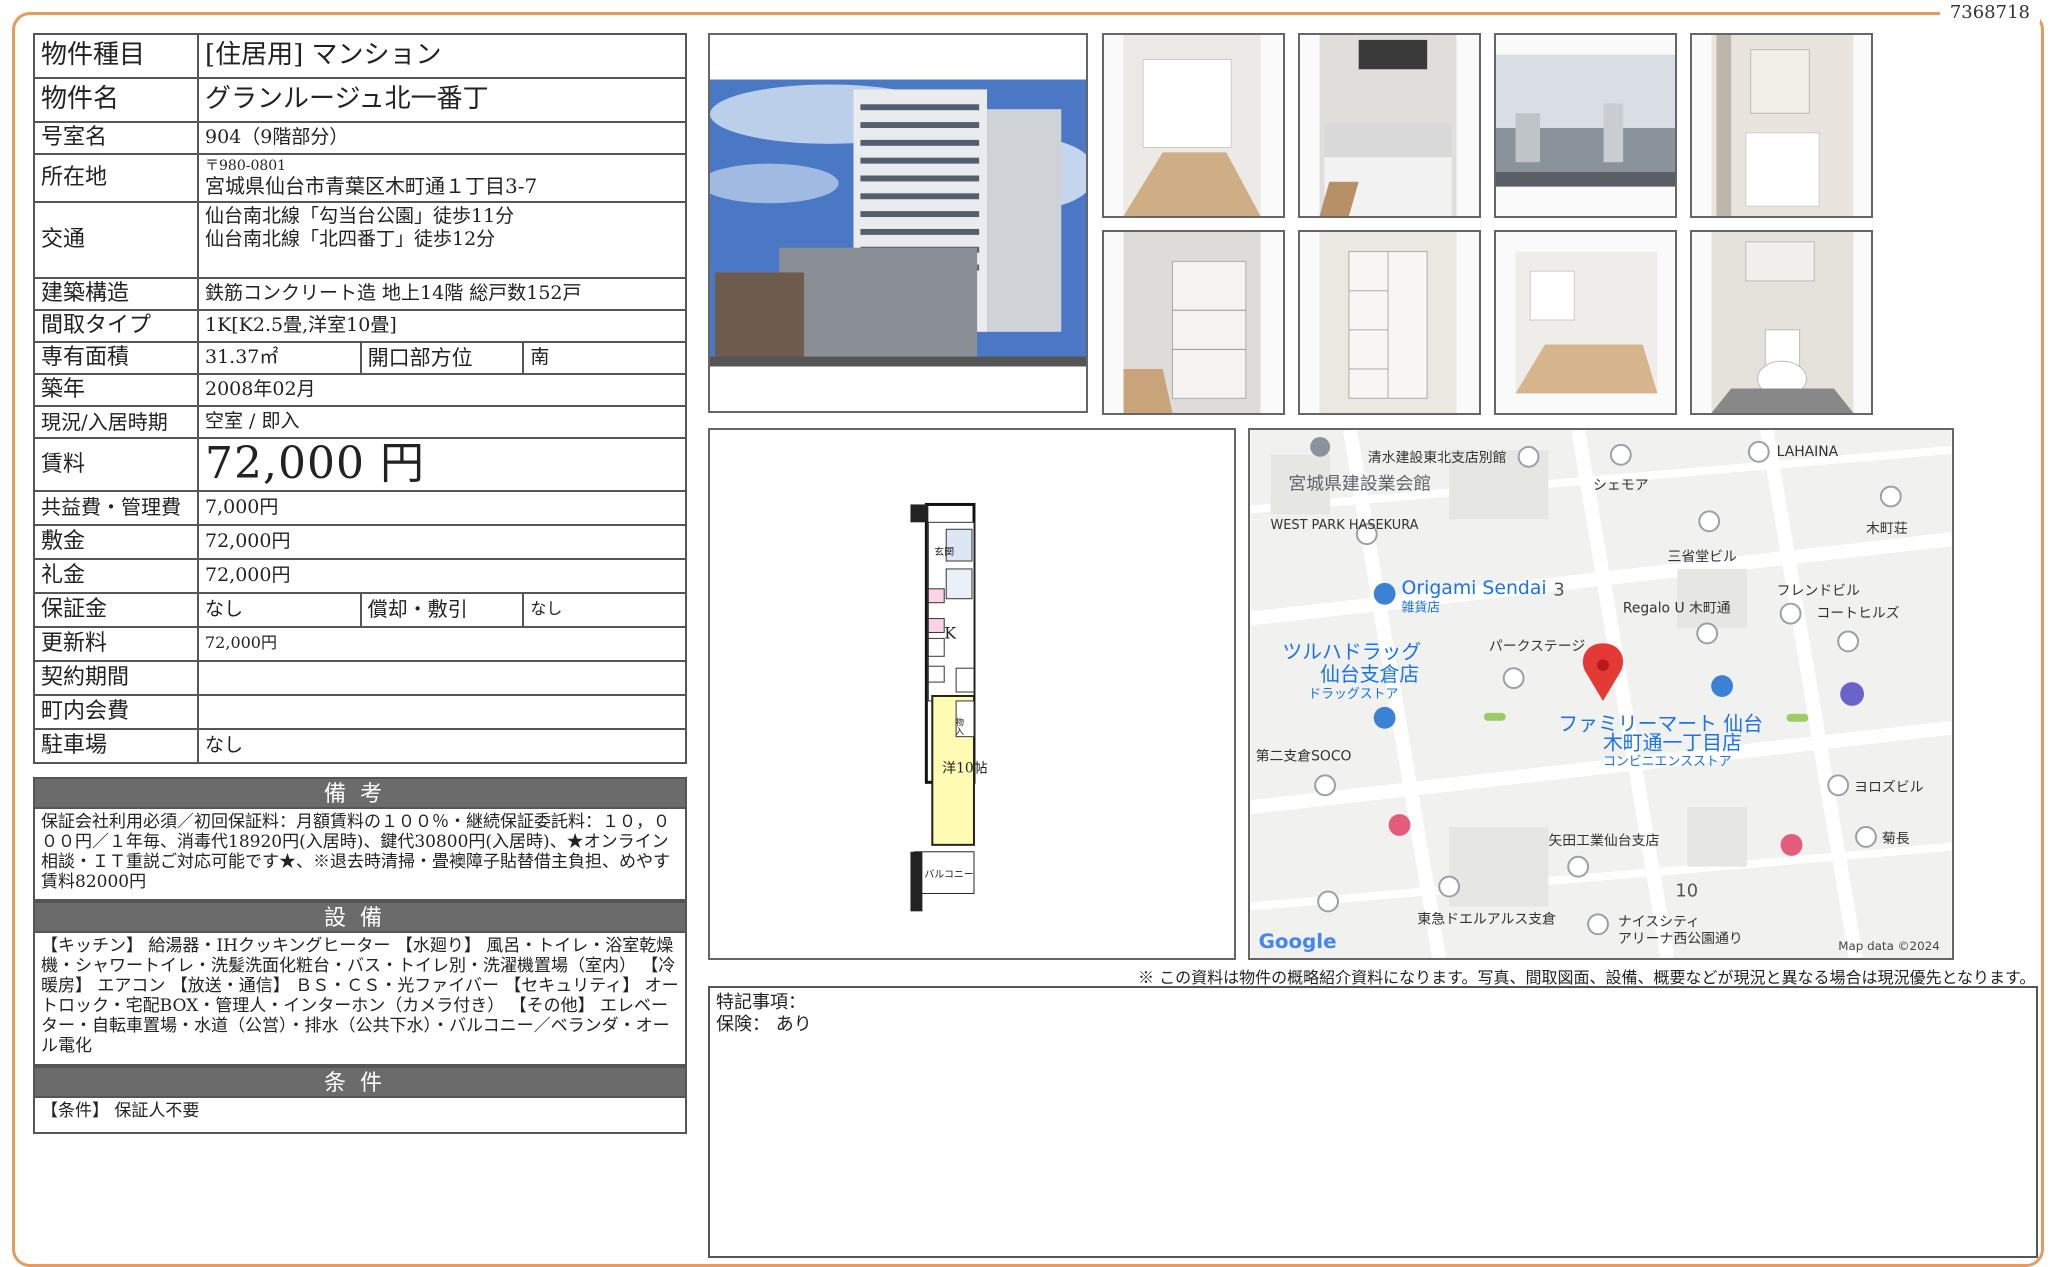 Image resolution: width=2056 pixels, height=1267 pixels. I want to click on postal-code: 〒980-0801, so click(246, 166).